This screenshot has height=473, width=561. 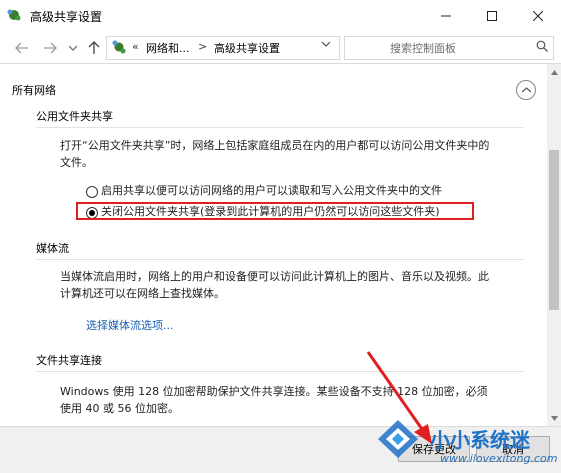 I want to click on radio-enable-sharing, so click(x=92, y=192).